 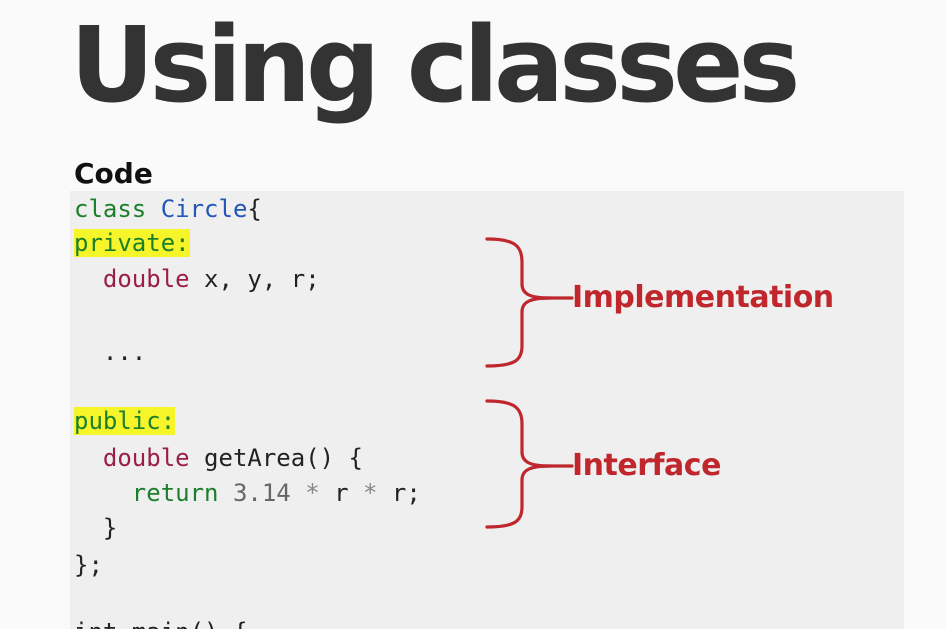 What do you see at coordinates (276, 458) in the screenshot?
I see `method-signature: getArea() {` at bounding box center [276, 458].